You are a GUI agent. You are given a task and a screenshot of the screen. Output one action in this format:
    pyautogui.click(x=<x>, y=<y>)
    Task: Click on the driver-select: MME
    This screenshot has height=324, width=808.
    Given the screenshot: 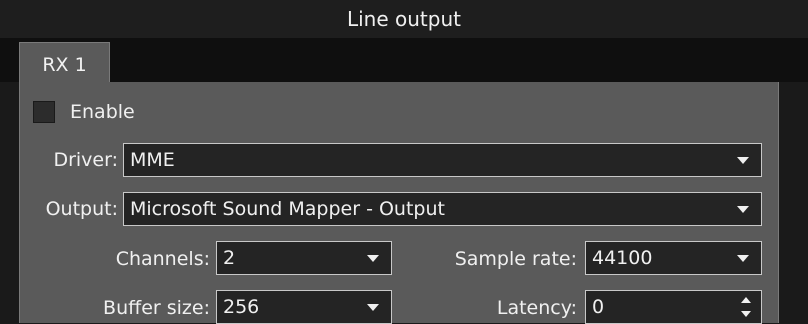 What is the action you would take?
    pyautogui.click(x=442, y=160)
    